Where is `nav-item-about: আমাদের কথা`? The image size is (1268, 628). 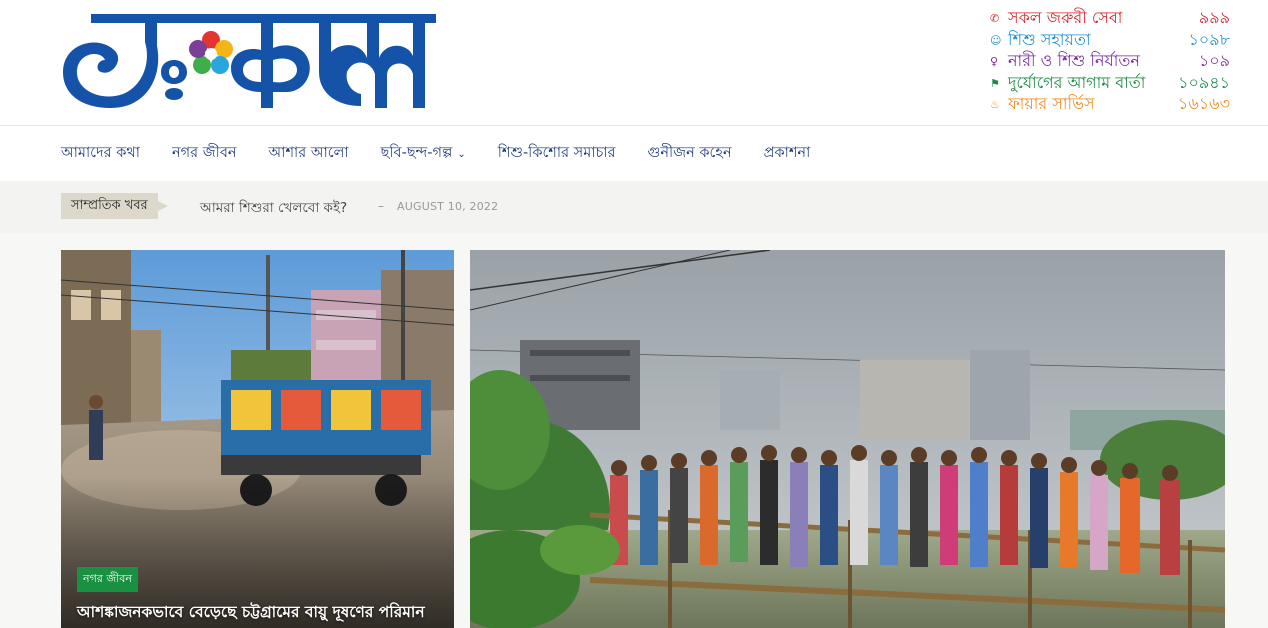 nav-item-about: আমাদের কথা is located at coordinates (100, 154).